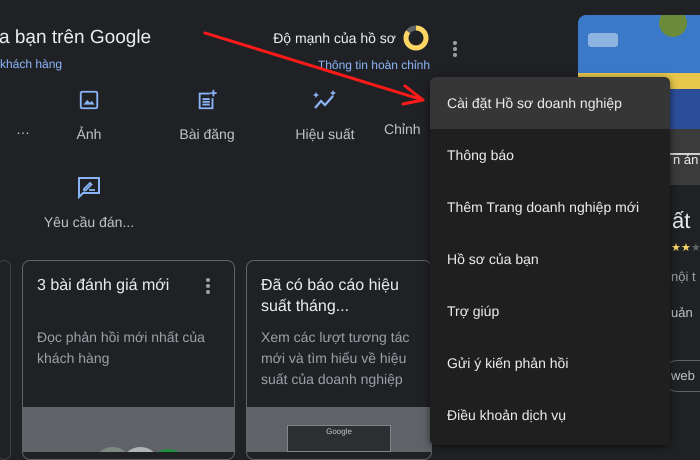  Describe the element at coordinates (207, 100) in the screenshot. I see `post-add-icon` at that location.